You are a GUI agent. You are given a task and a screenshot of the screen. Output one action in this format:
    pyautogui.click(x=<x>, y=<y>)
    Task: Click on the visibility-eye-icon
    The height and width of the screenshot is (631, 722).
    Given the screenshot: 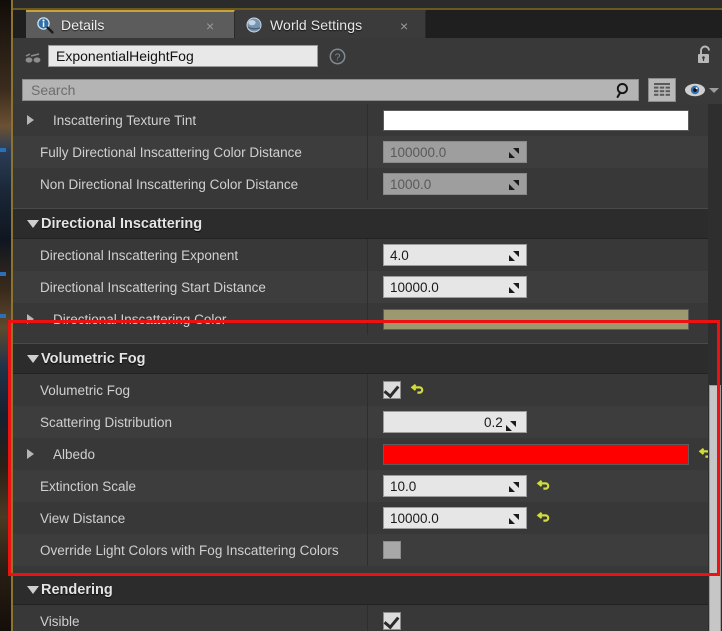 What is the action you would take?
    pyautogui.click(x=695, y=90)
    